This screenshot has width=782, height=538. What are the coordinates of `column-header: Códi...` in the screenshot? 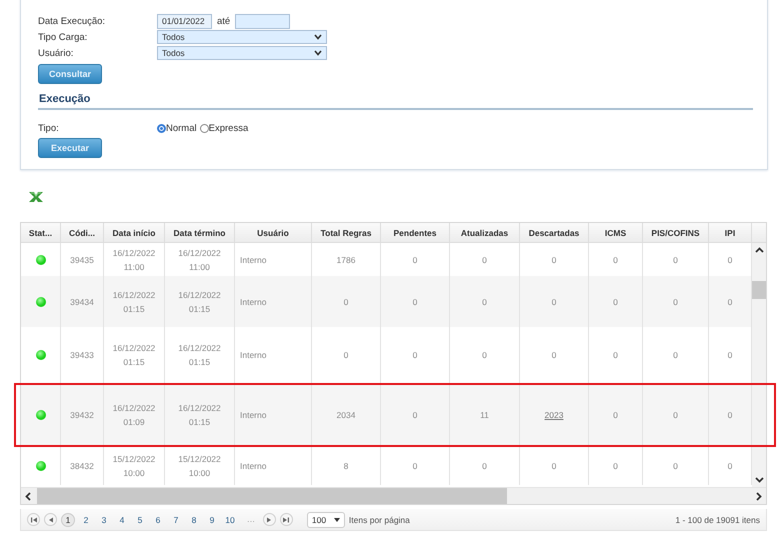 It's located at (82, 232).